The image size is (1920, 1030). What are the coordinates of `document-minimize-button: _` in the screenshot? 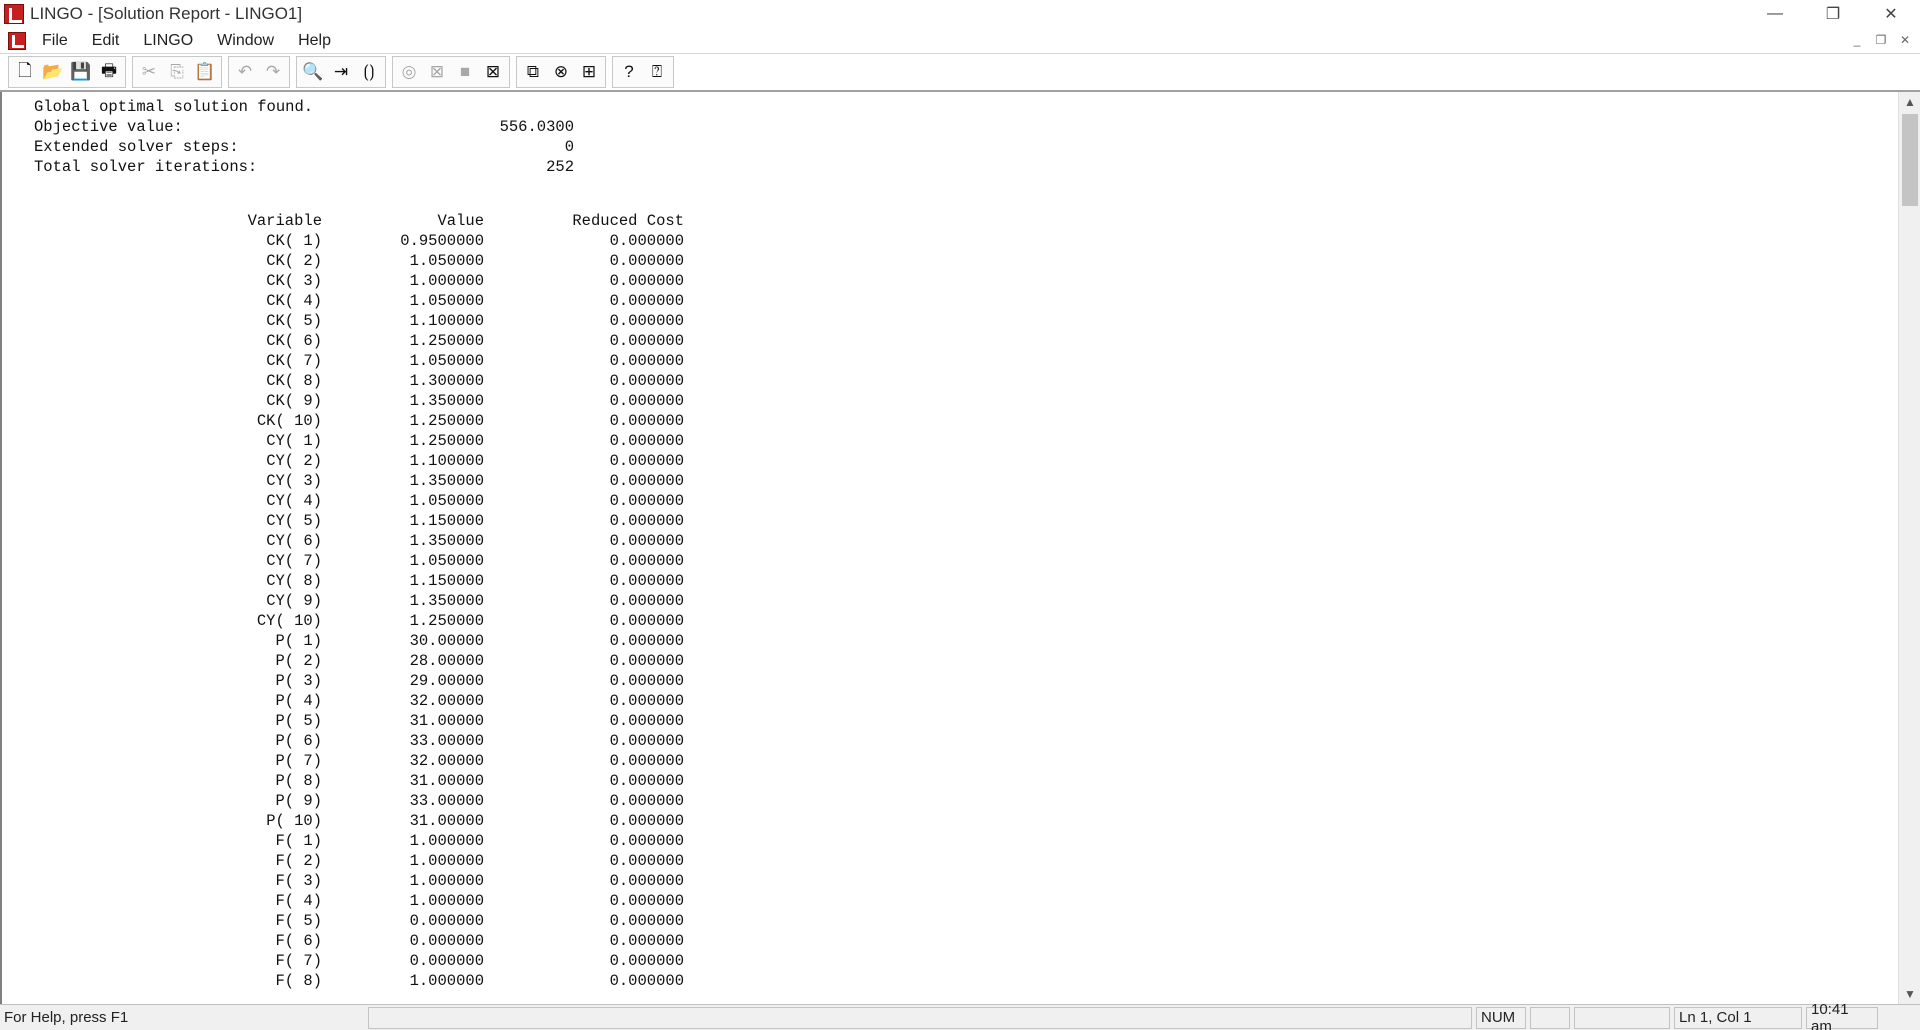 It's located at (1857, 40).